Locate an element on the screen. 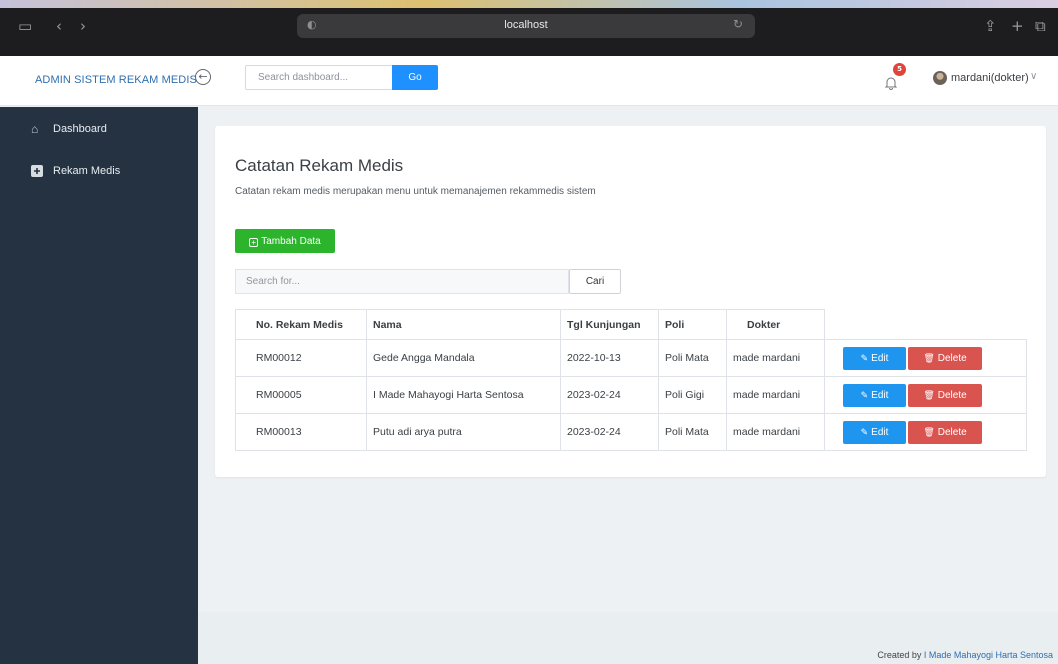  column-header: Dokter is located at coordinates (775, 324).